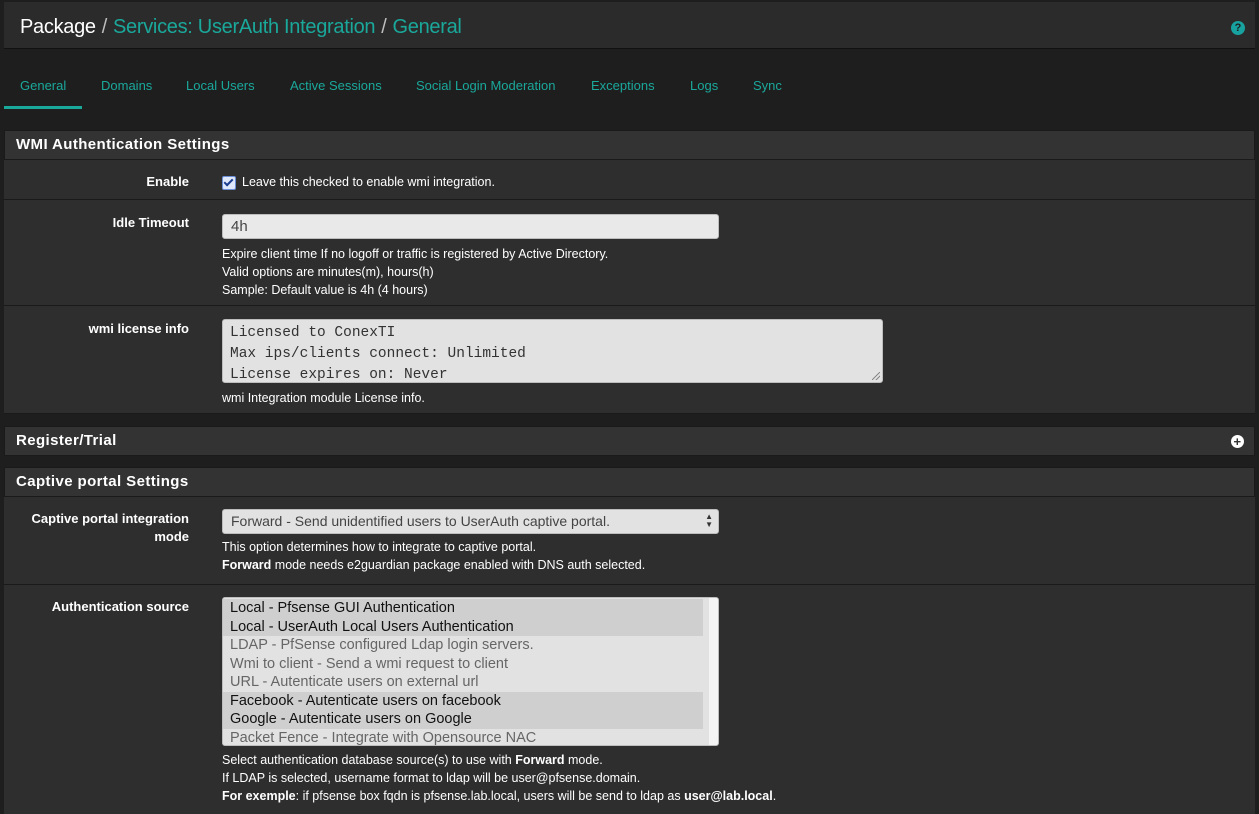  What do you see at coordinates (629, 145) in the screenshot?
I see `wmi-section-title: WMI Authentication Settings` at bounding box center [629, 145].